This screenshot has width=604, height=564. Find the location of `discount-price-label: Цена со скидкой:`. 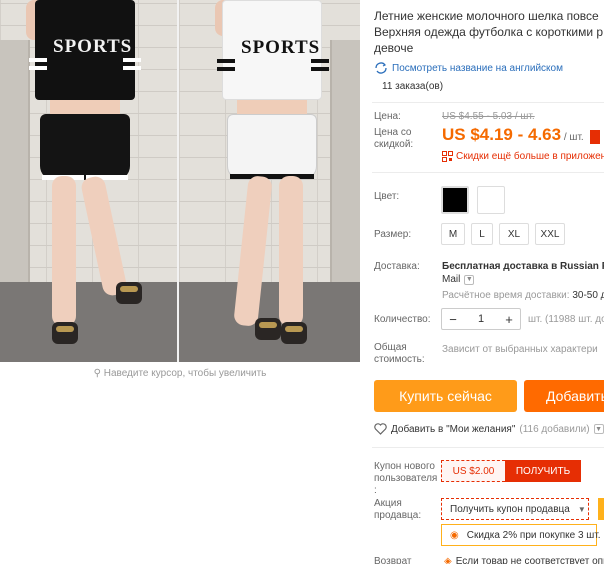

discount-price-label: Цена со скидкой: is located at coordinates (394, 138).